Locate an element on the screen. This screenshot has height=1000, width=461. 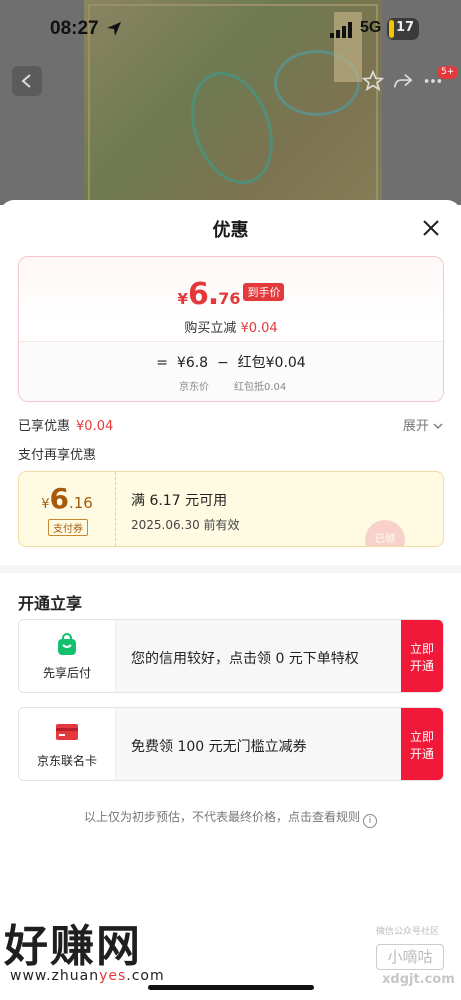
info-icon: i is located at coordinates (370, 821).